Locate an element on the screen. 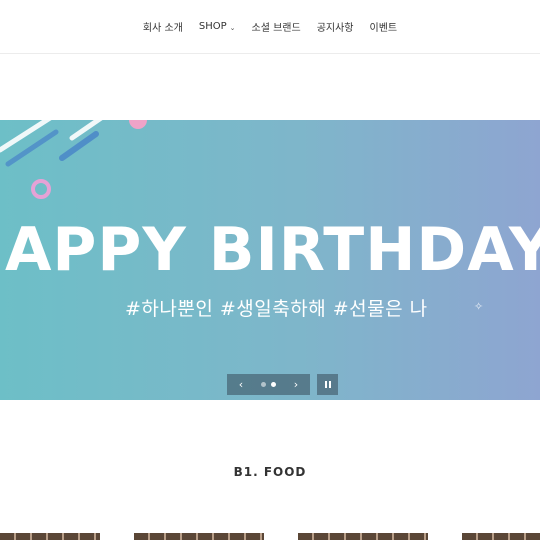 The image size is (540, 540). slider-pagination is located at coordinates (268, 384).